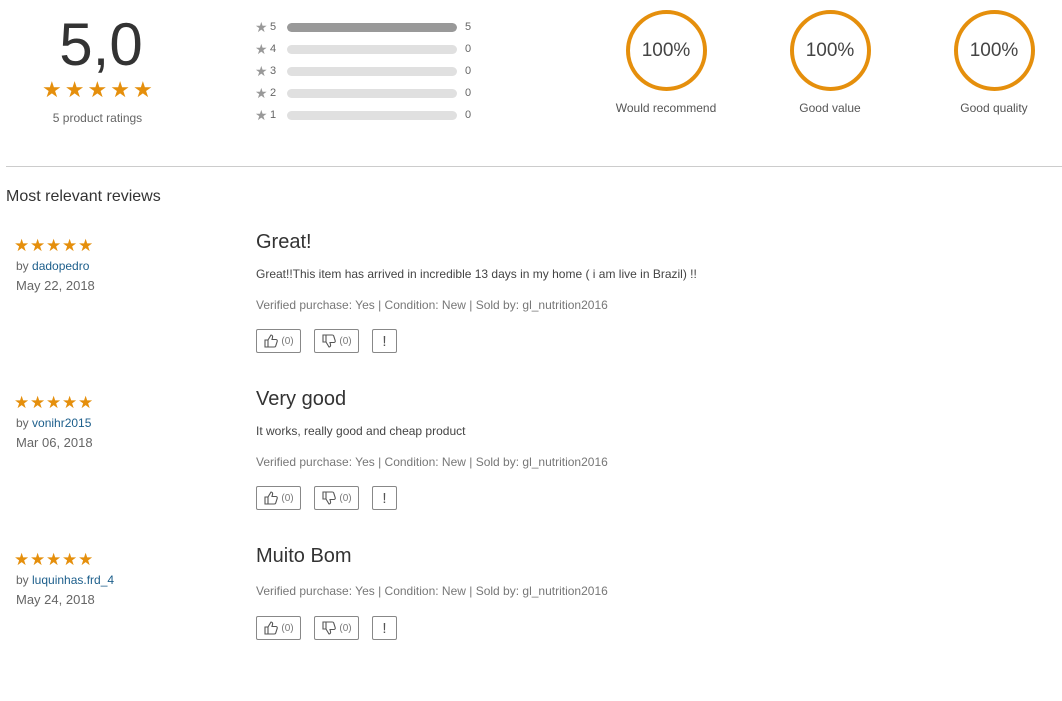 The width and height of the screenshot is (1062, 701). Describe the element at coordinates (55, 285) in the screenshot. I see `review-date: May 22, 2018` at that location.